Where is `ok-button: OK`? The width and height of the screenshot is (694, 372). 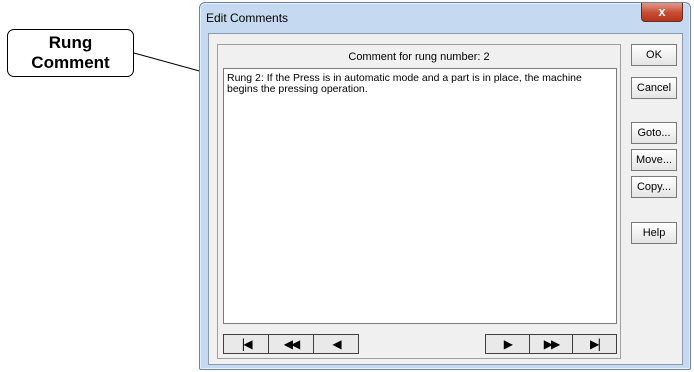 ok-button: OK is located at coordinates (654, 55).